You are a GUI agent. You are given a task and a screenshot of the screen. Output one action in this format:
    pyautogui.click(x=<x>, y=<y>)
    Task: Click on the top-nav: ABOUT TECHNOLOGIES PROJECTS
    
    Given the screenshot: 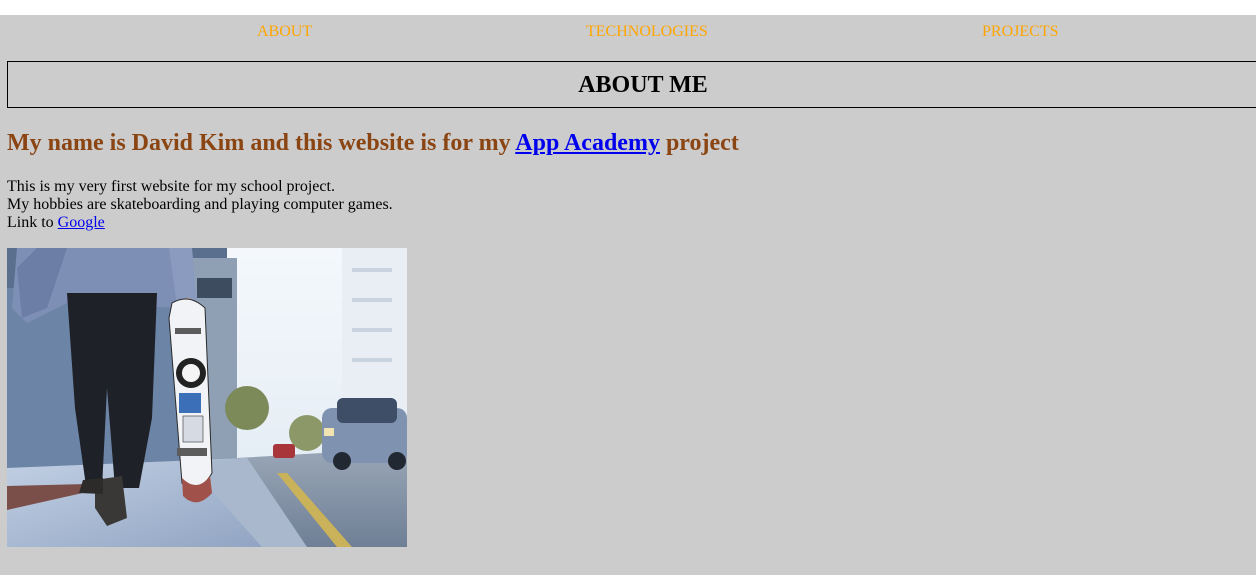 What is the action you would take?
    pyautogui.click(x=628, y=32)
    